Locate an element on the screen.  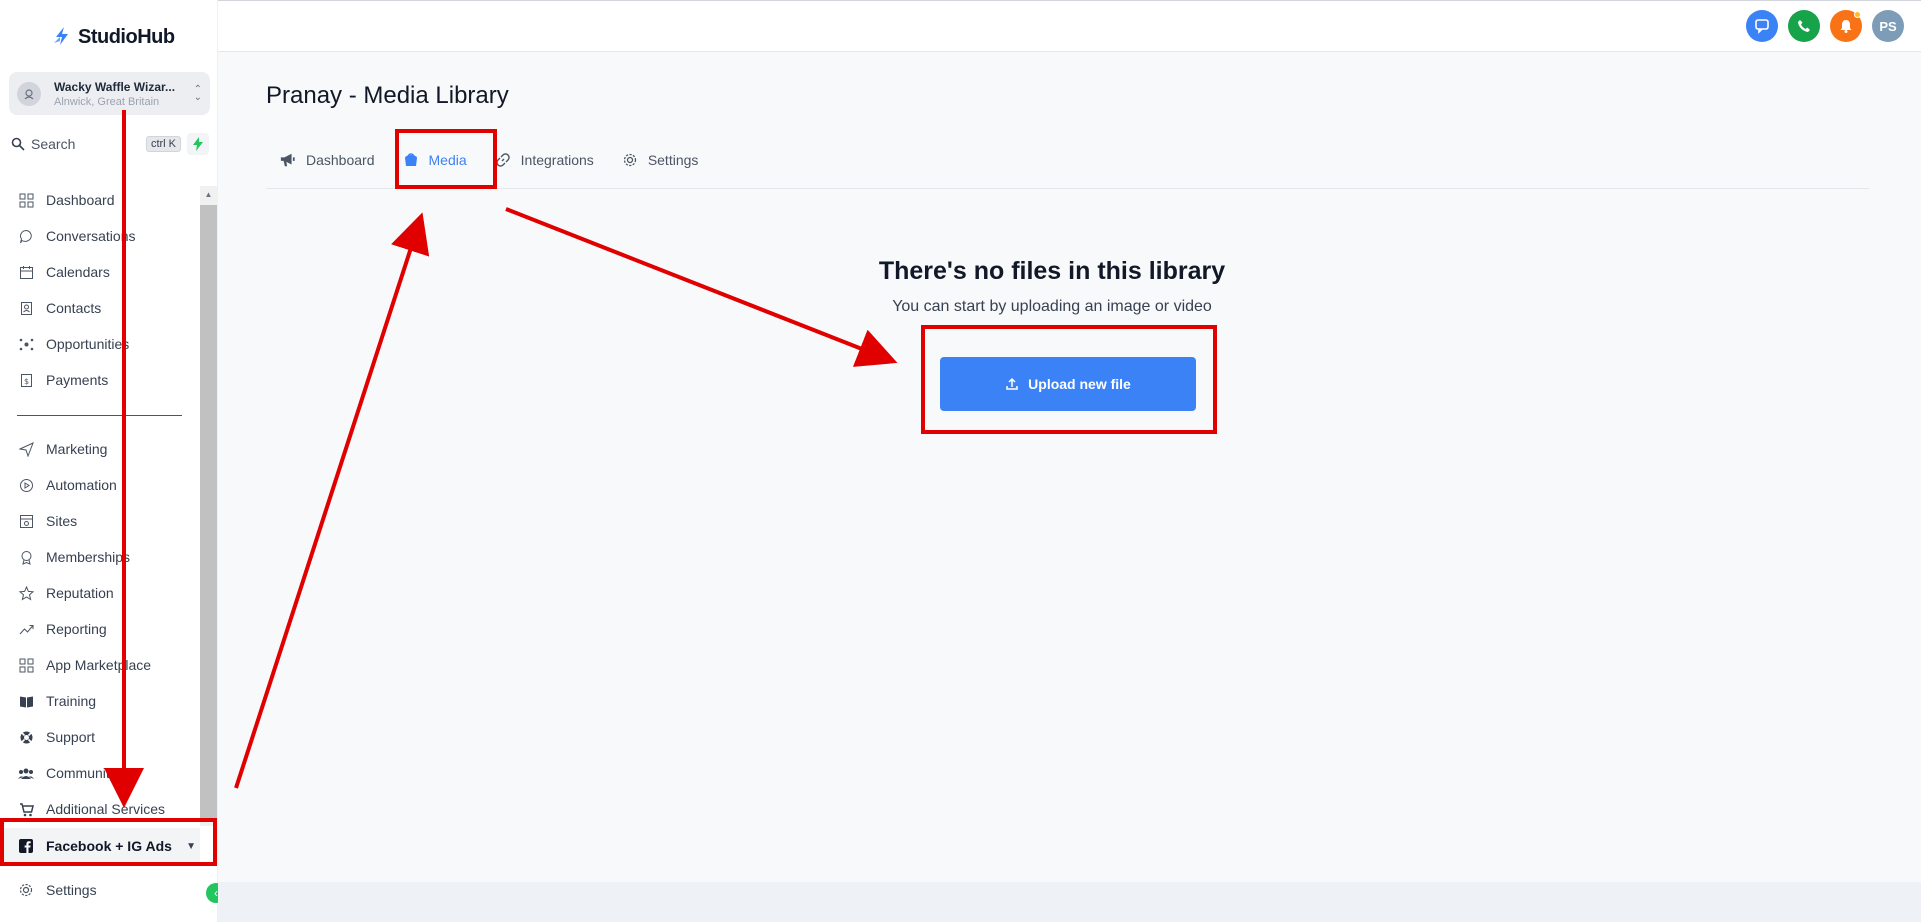
search-icon is located at coordinates (18, 144).